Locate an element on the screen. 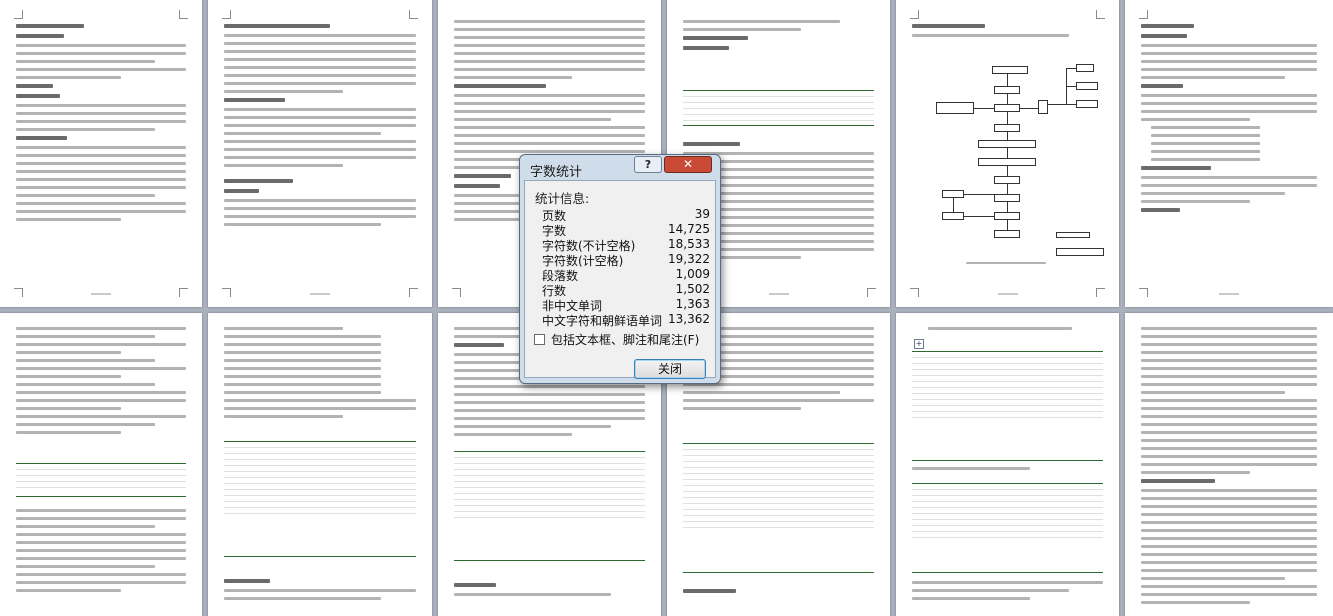  stat-value: 1,502 is located at coordinates (692, 289).